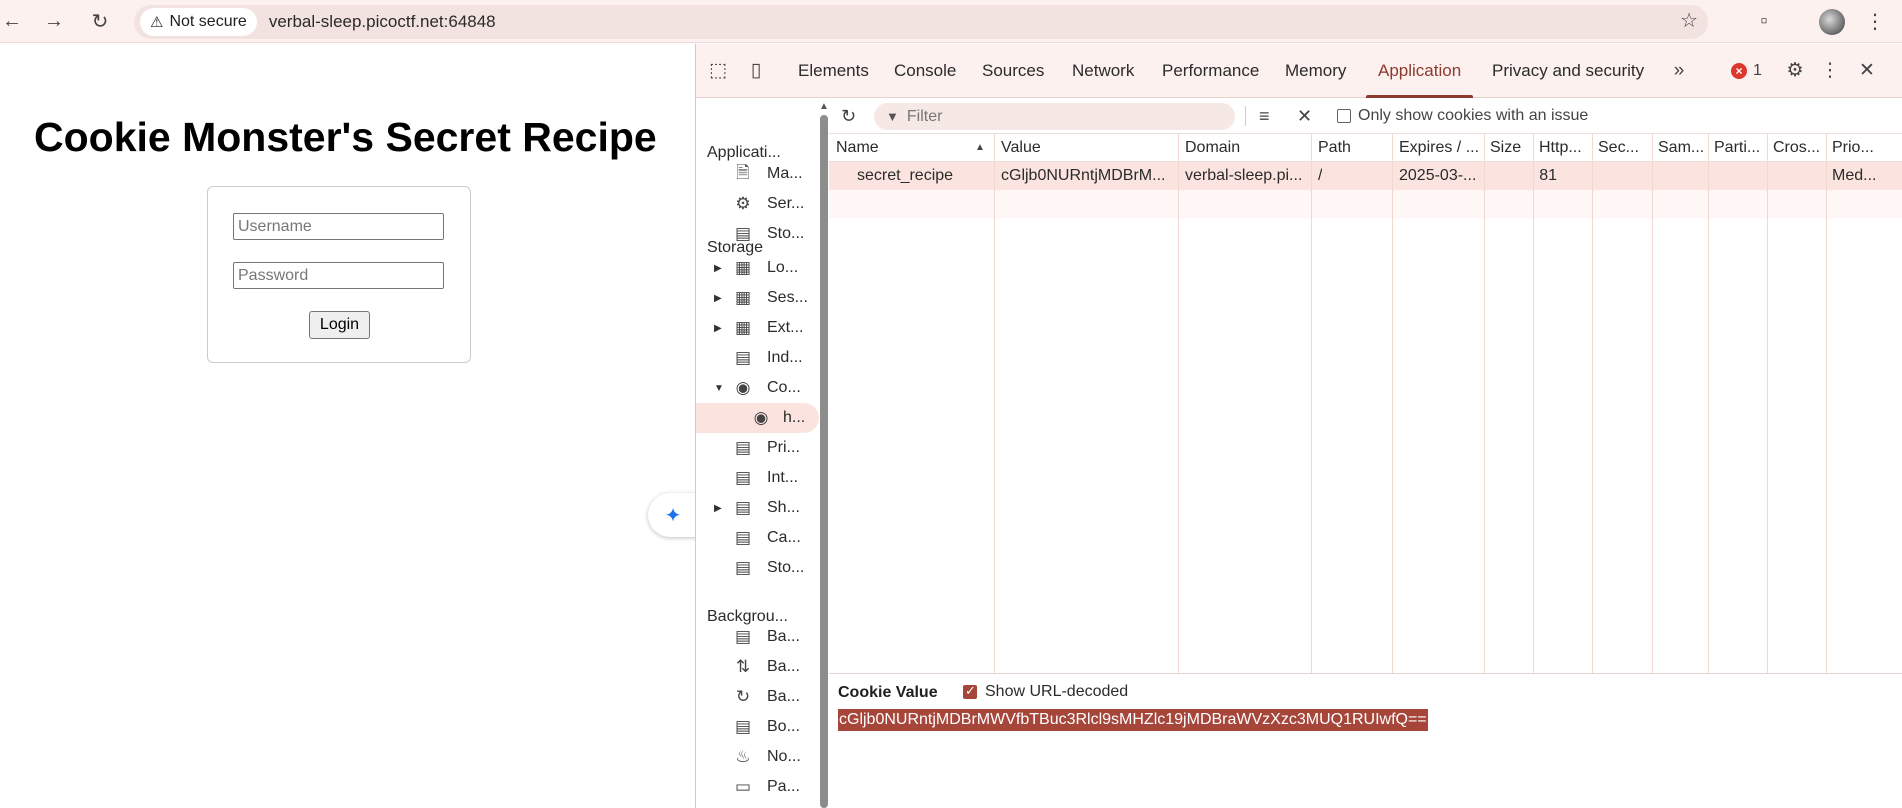 This screenshot has height=808, width=1902. What do you see at coordinates (1054, 116) in the screenshot?
I see `filter-input: ▼ Filter` at bounding box center [1054, 116].